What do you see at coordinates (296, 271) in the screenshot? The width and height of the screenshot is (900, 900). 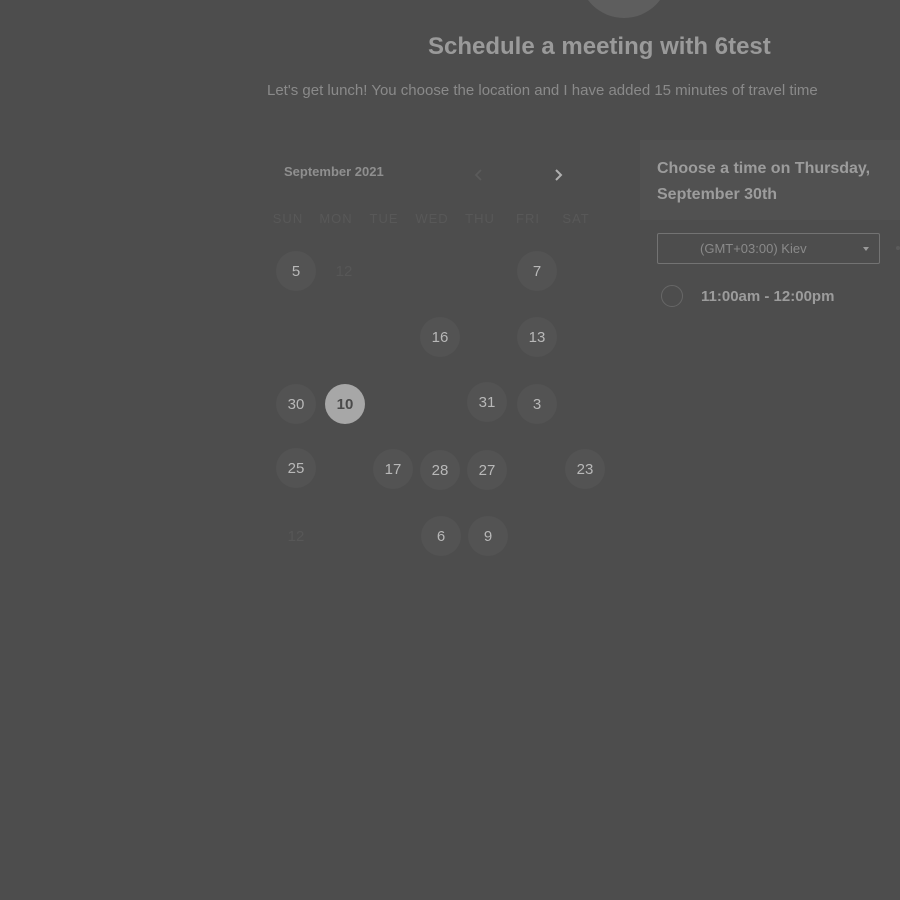 I see `calendar-day: 5` at bounding box center [296, 271].